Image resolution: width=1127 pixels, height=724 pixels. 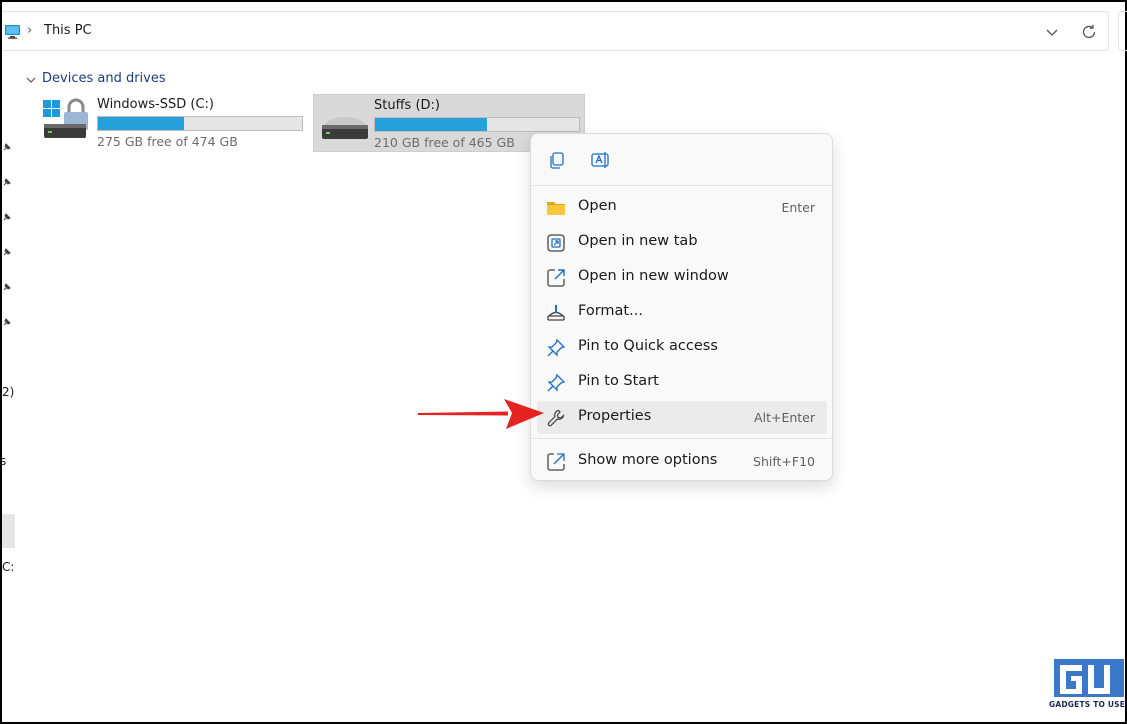 I want to click on drive-free-space: 210 GB free of 465 GB, so click(x=444, y=142).